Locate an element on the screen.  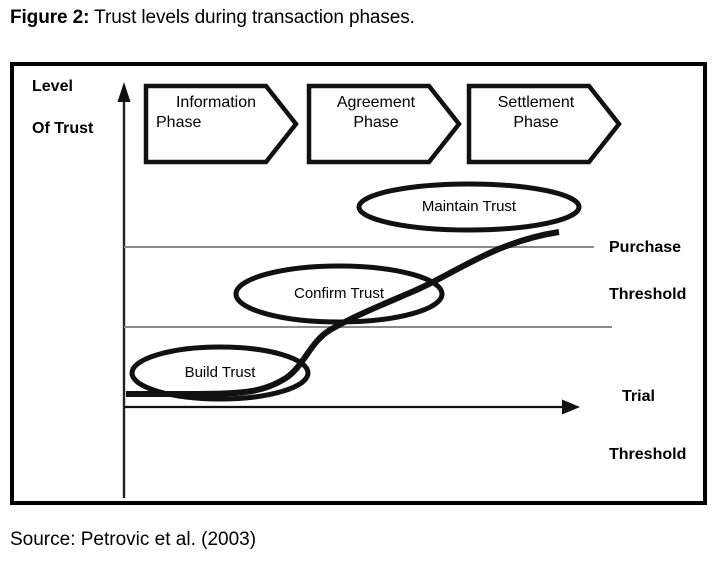
purchase-threshold-label-line1: Purchase is located at coordinates (645, 247).